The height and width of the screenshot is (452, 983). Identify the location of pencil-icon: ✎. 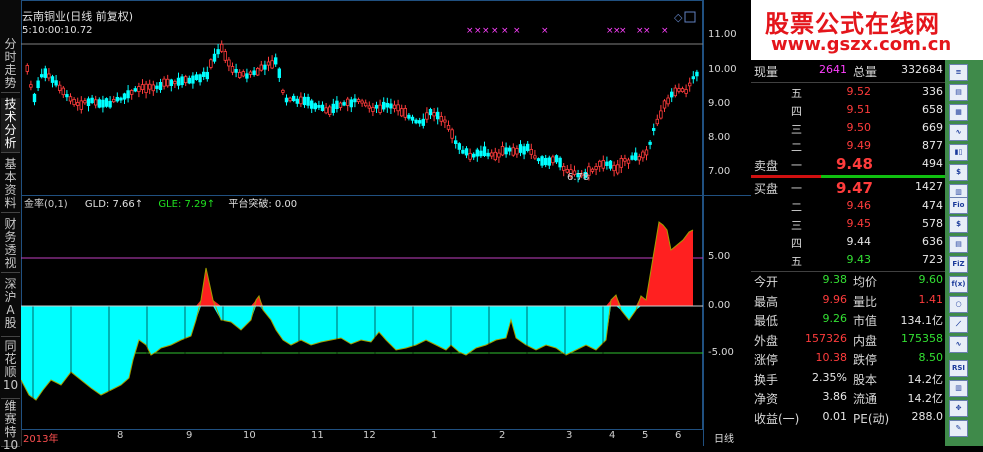
(958, 428).